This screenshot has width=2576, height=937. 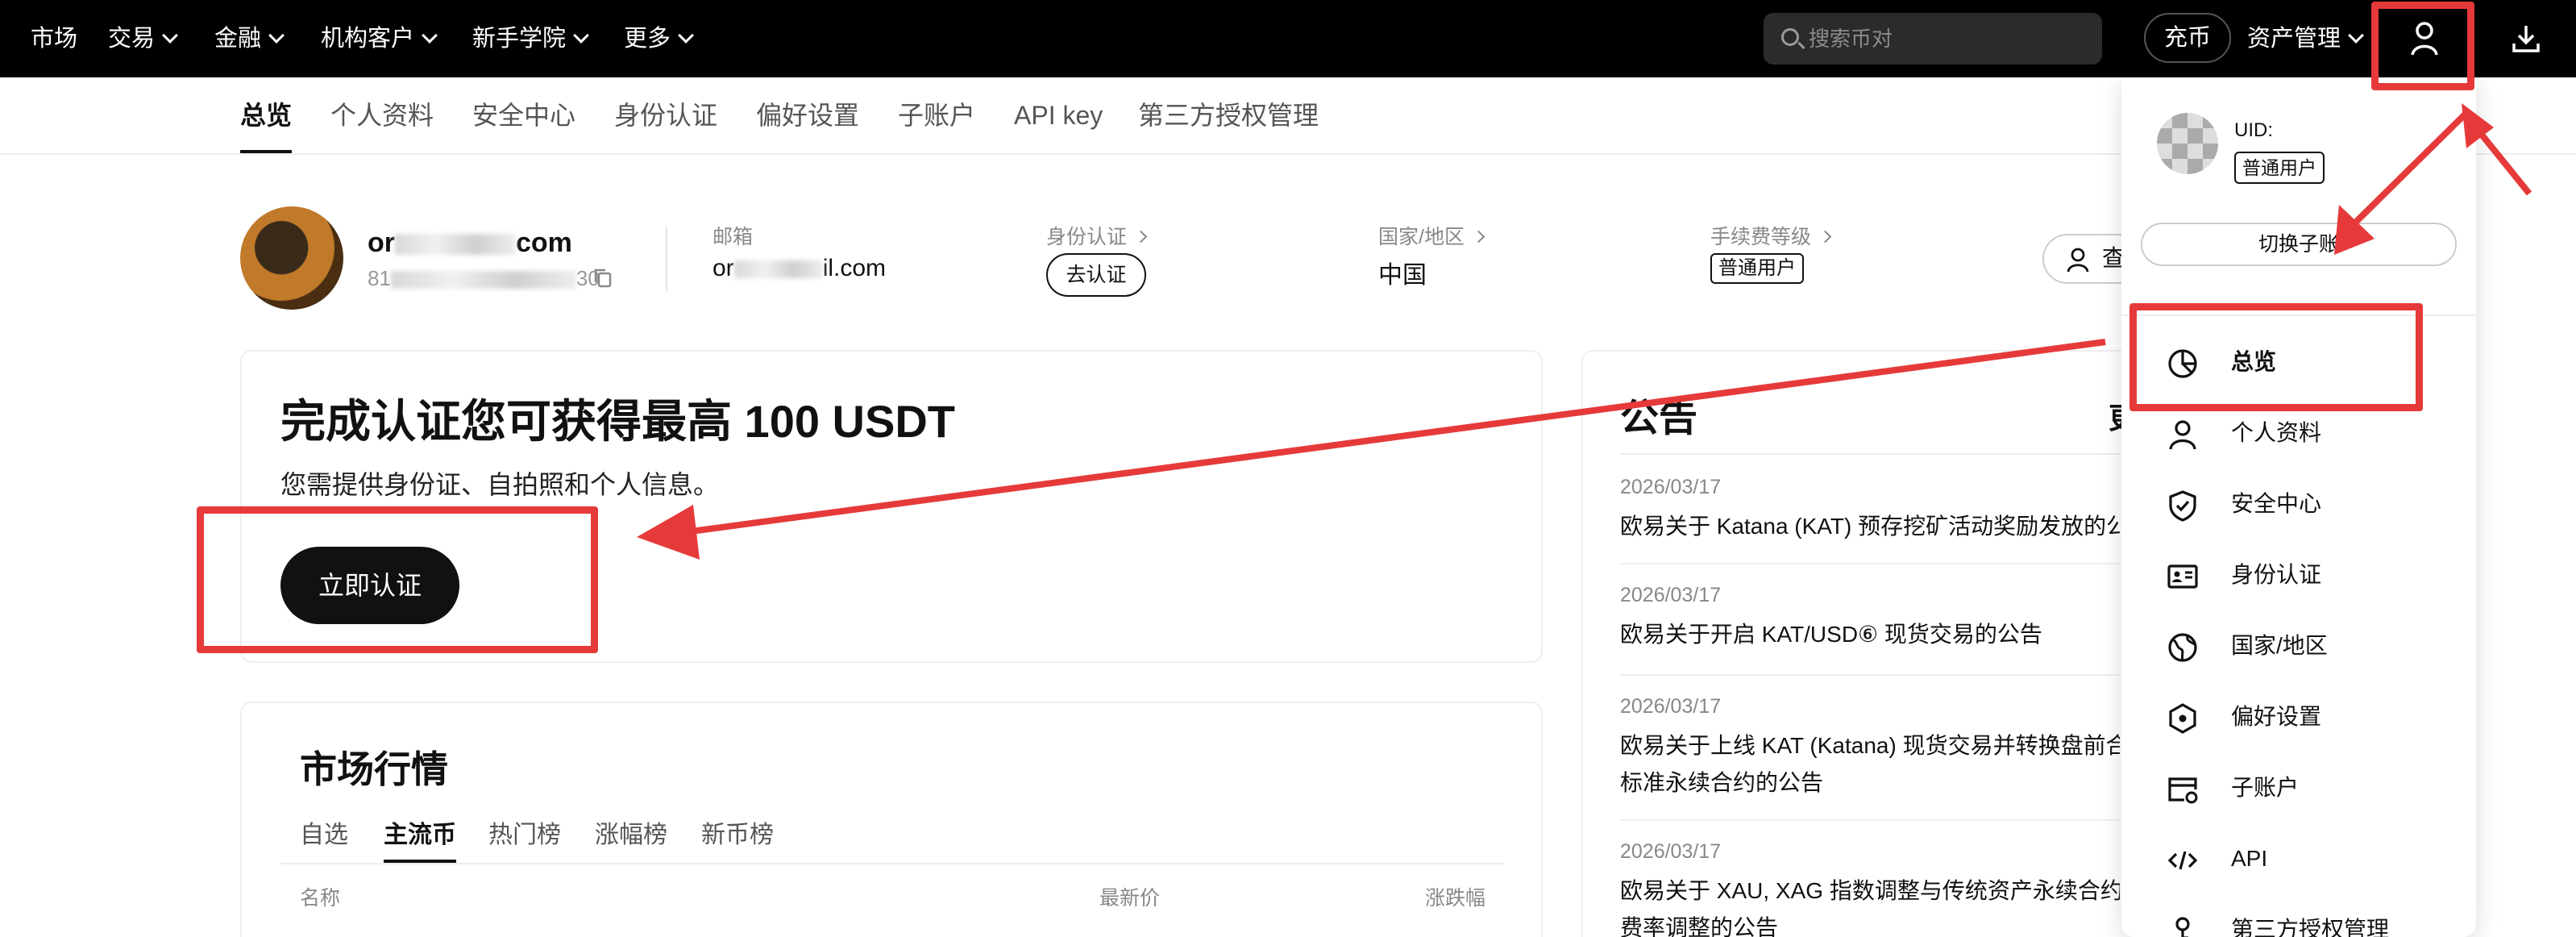 I want to click on shield-icon, so click(x=2182, y=506).